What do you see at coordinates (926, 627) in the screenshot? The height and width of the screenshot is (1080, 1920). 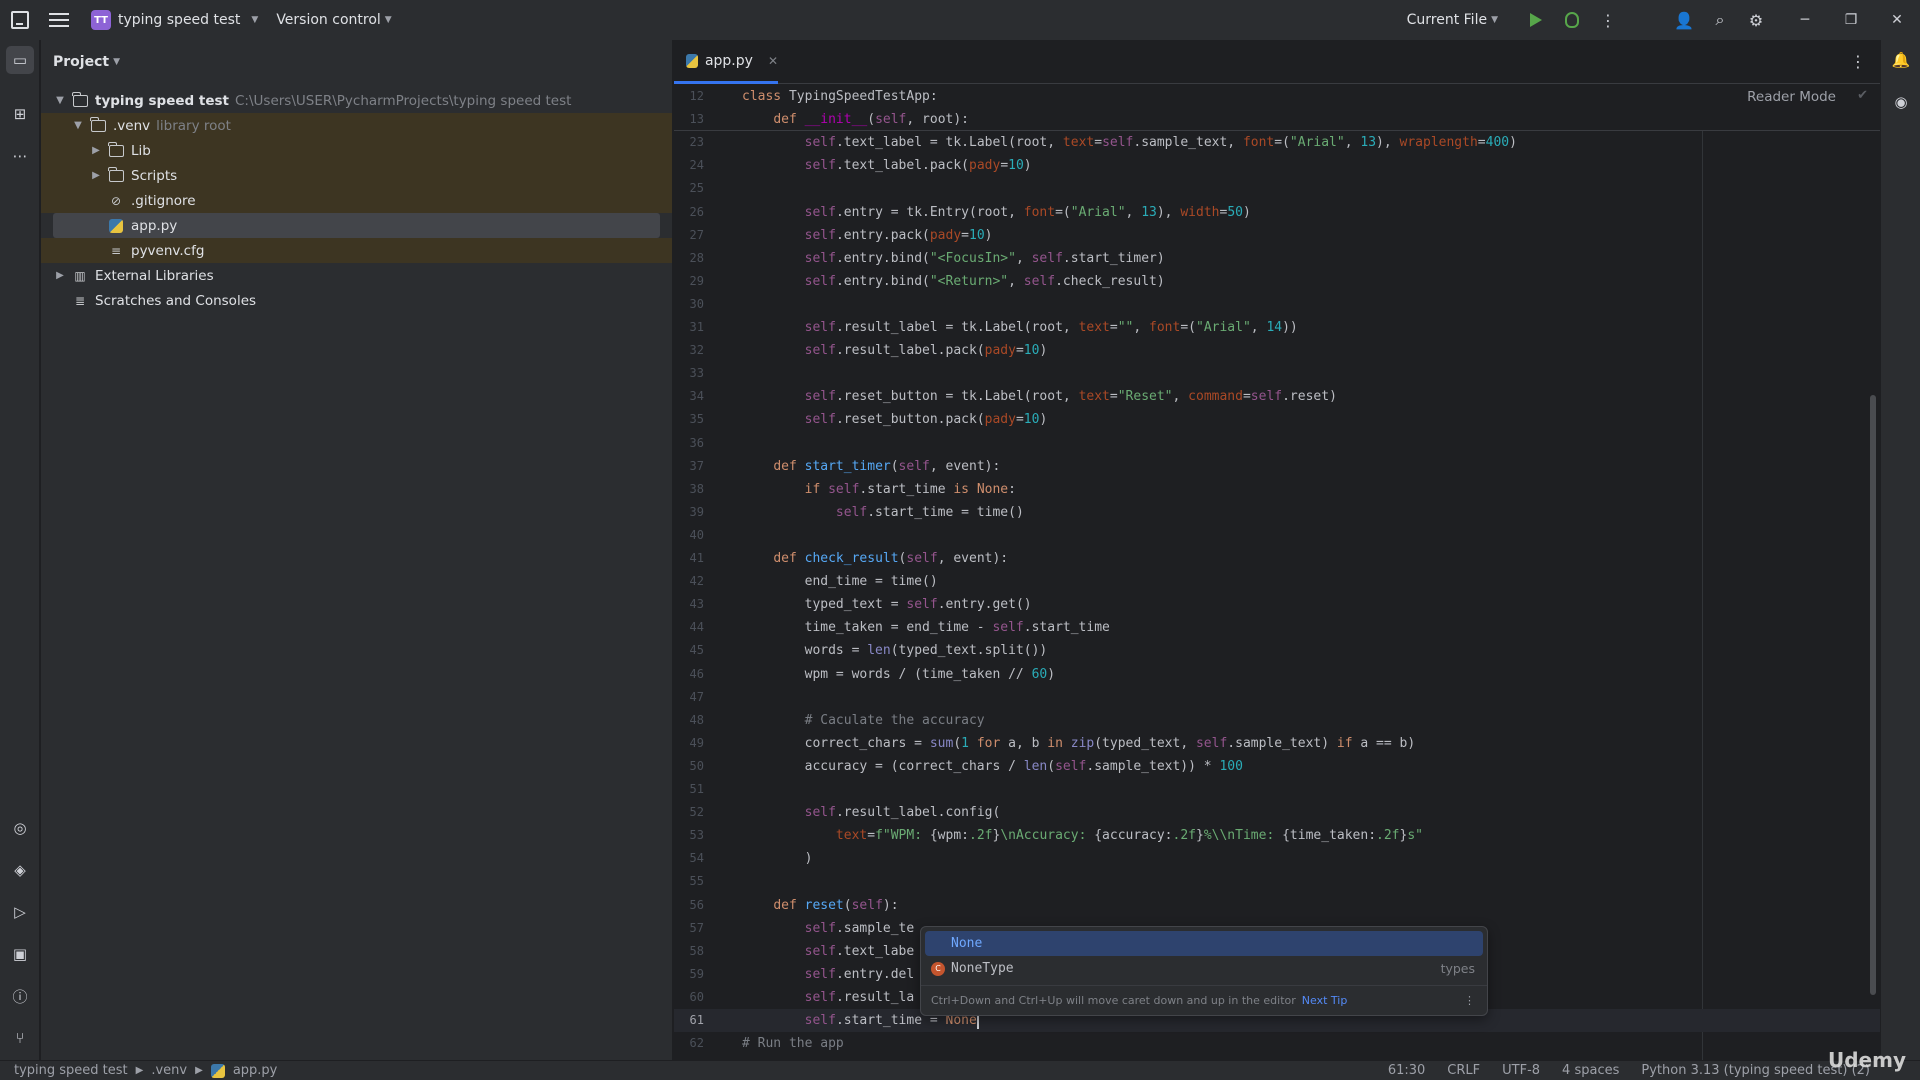 I see `code-line: time_taken = end_time - self.start_time` at bounding box center [926, 627].